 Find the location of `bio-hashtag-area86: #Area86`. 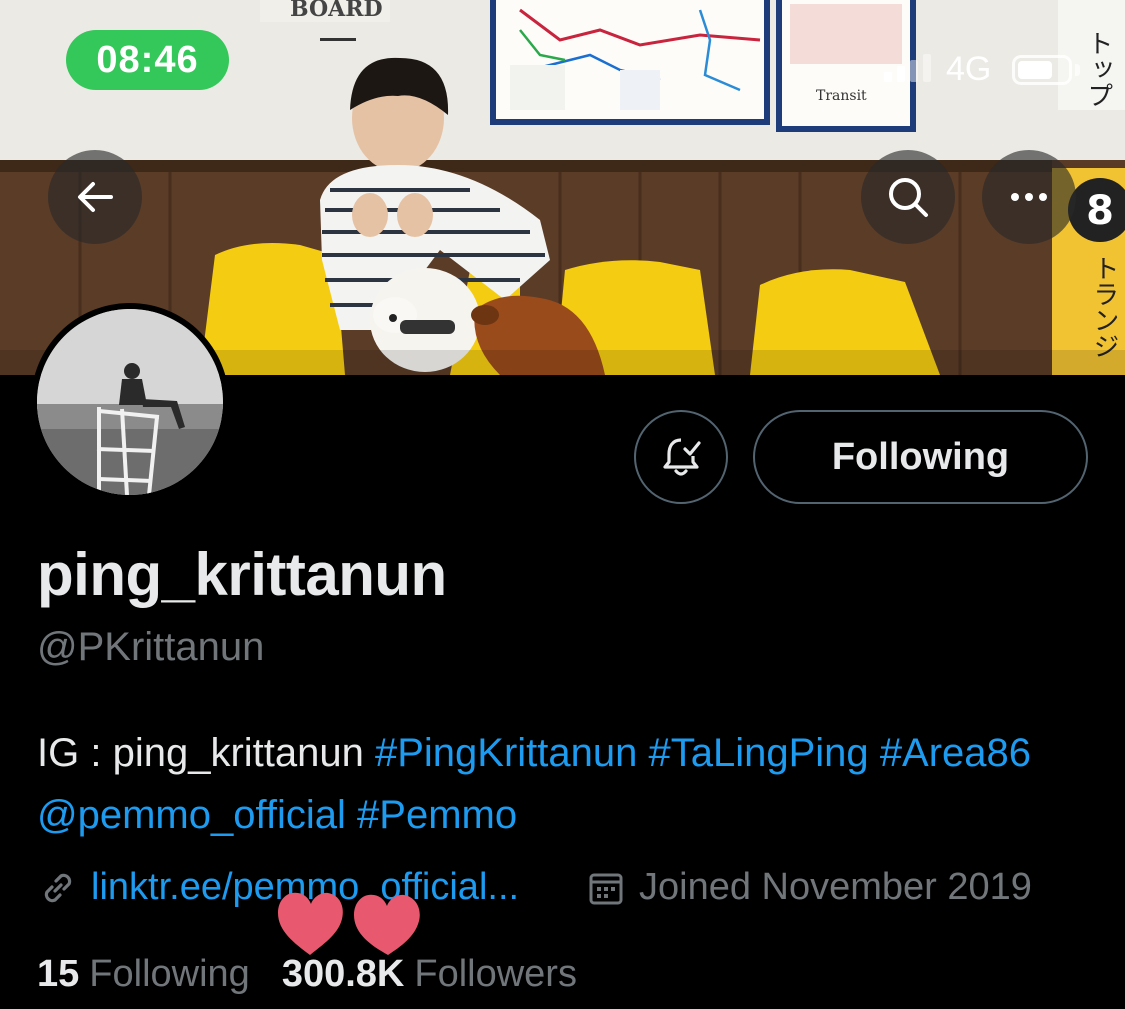

bio-hashtag-area86: #Area86 is located at coordinates (955, 753).